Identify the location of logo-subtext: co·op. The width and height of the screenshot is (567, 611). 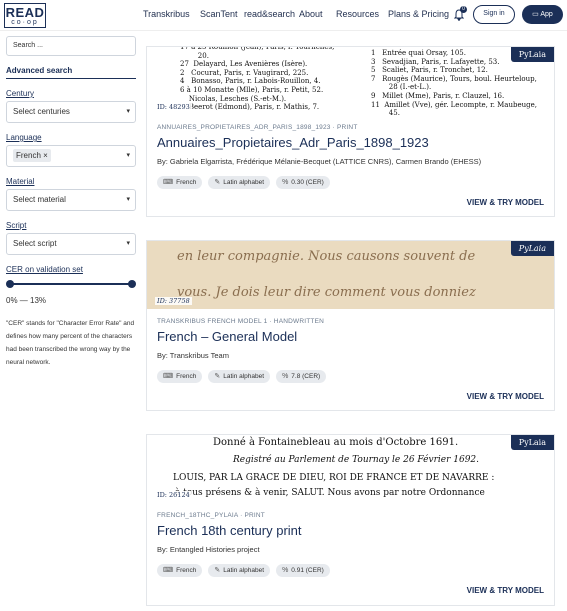
(25, 22).